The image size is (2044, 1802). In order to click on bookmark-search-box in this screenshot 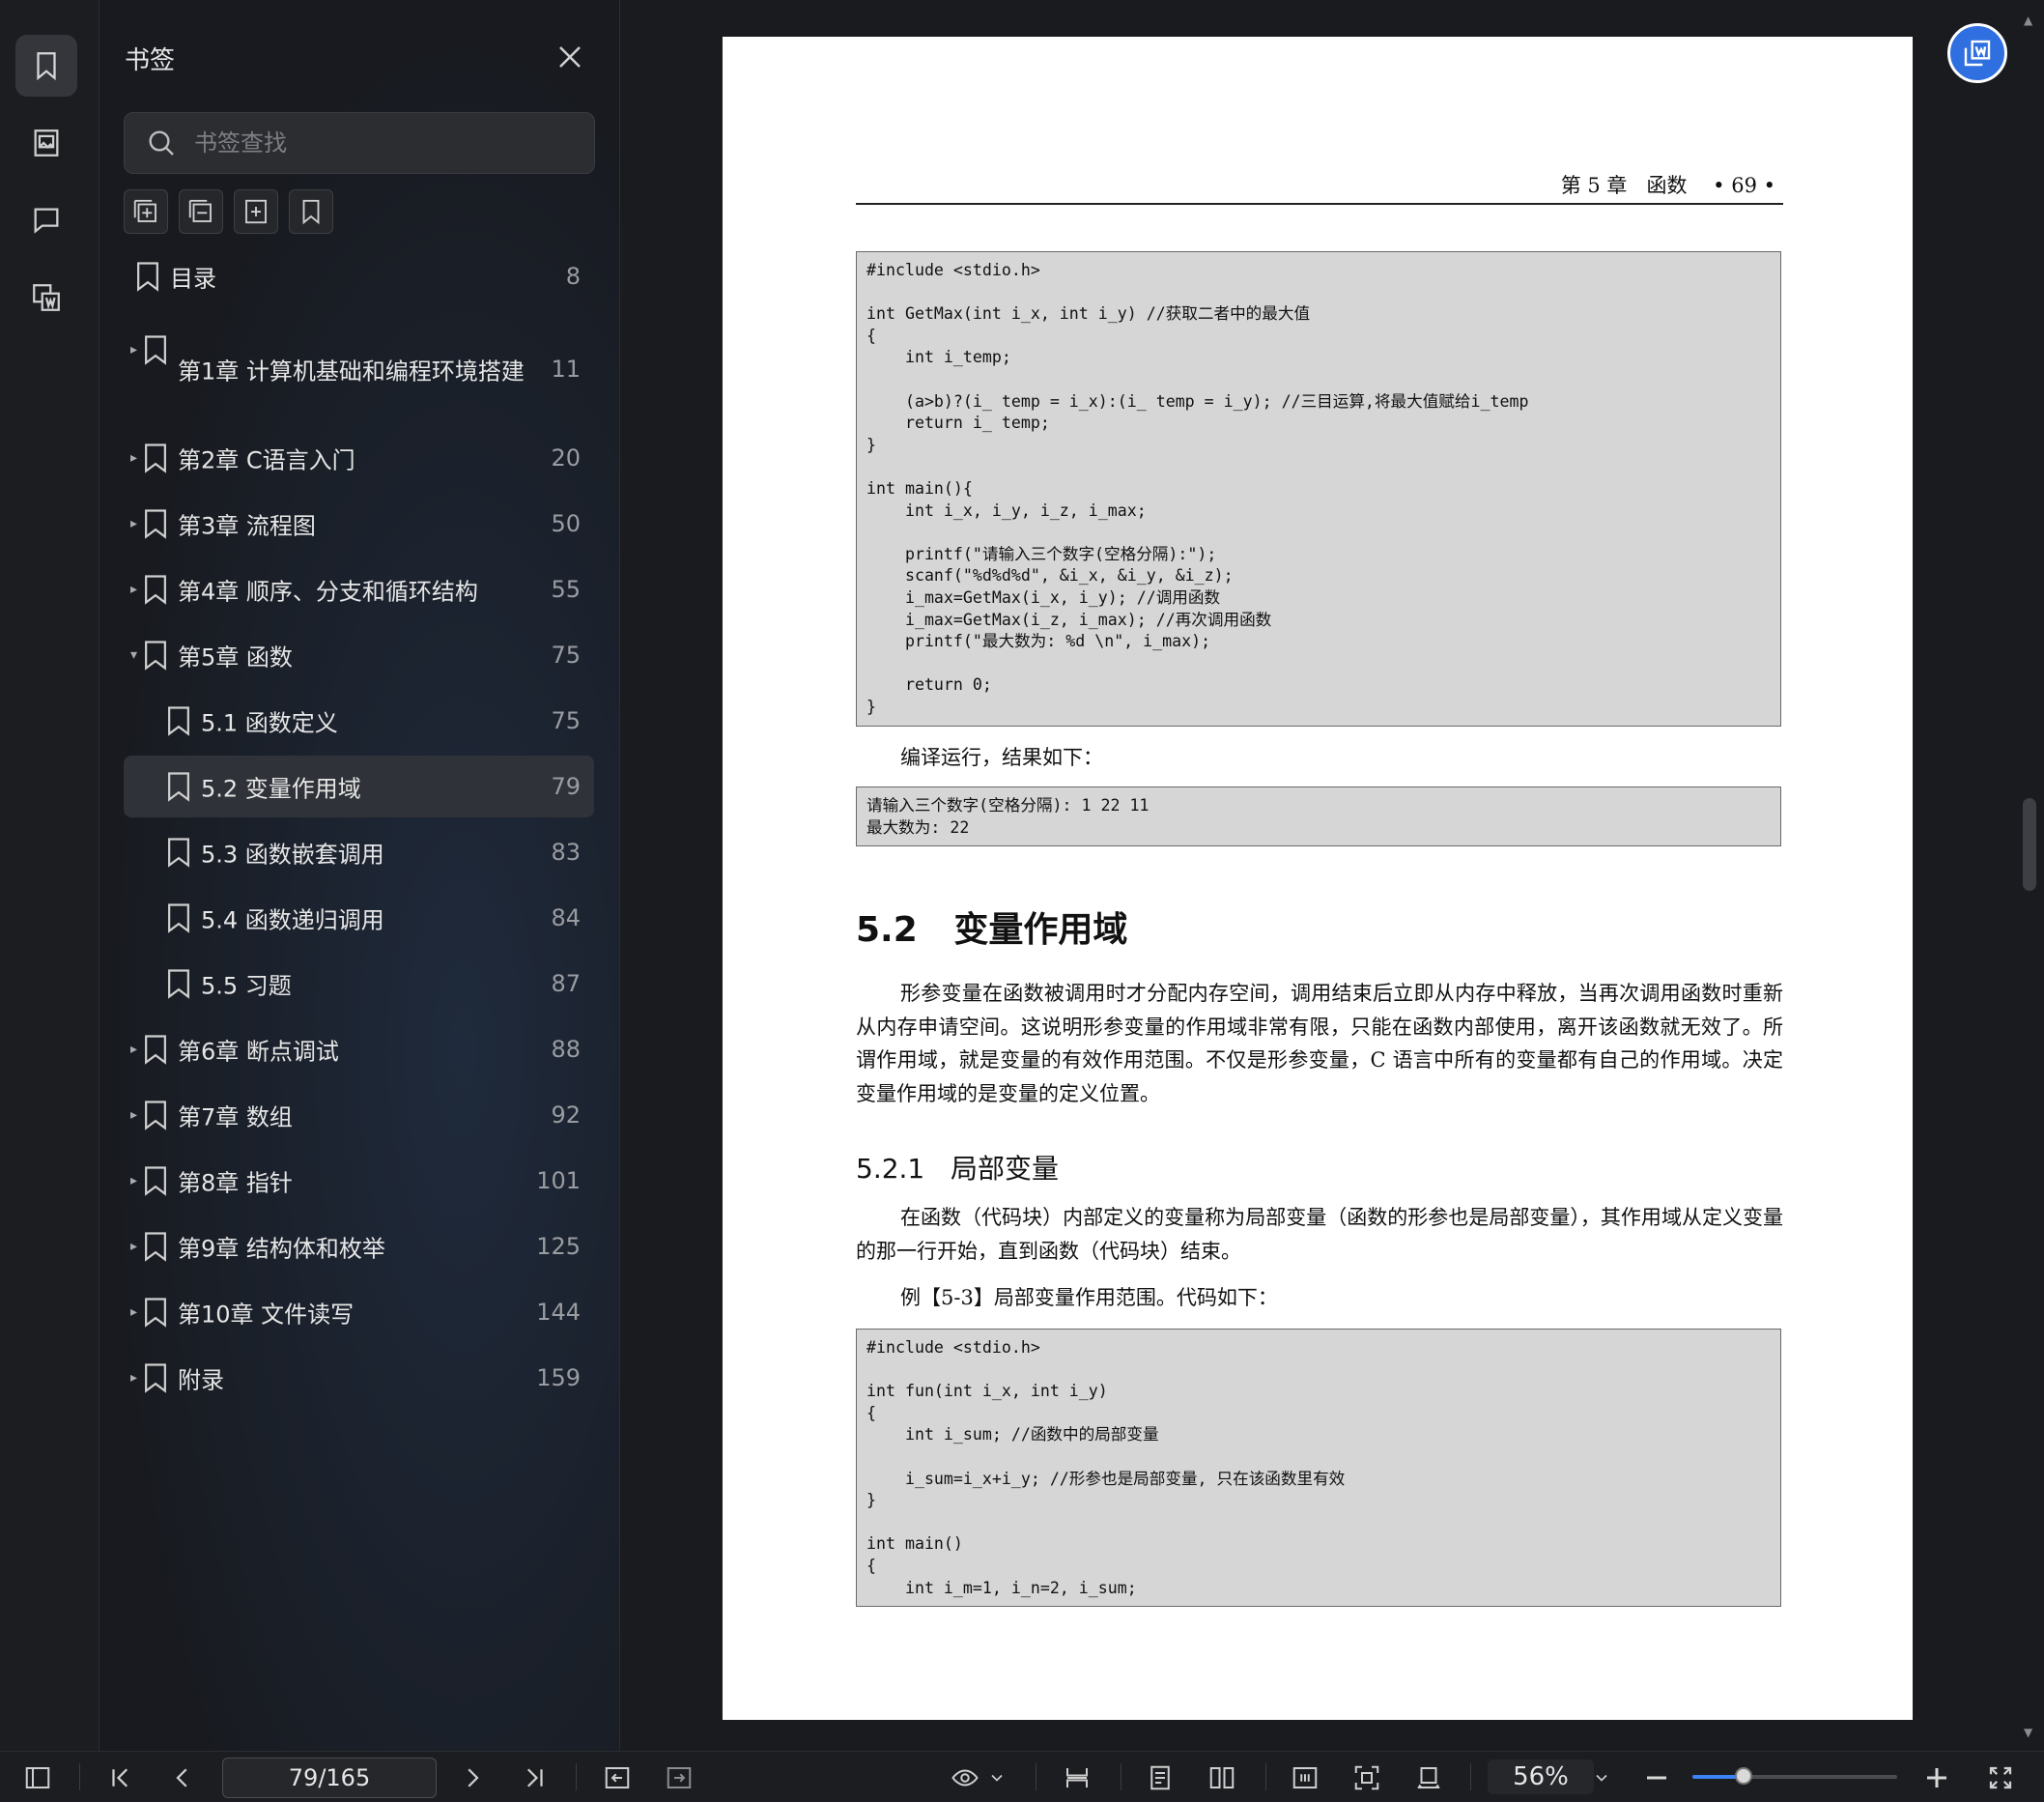, I will do `click(360, 143)`.